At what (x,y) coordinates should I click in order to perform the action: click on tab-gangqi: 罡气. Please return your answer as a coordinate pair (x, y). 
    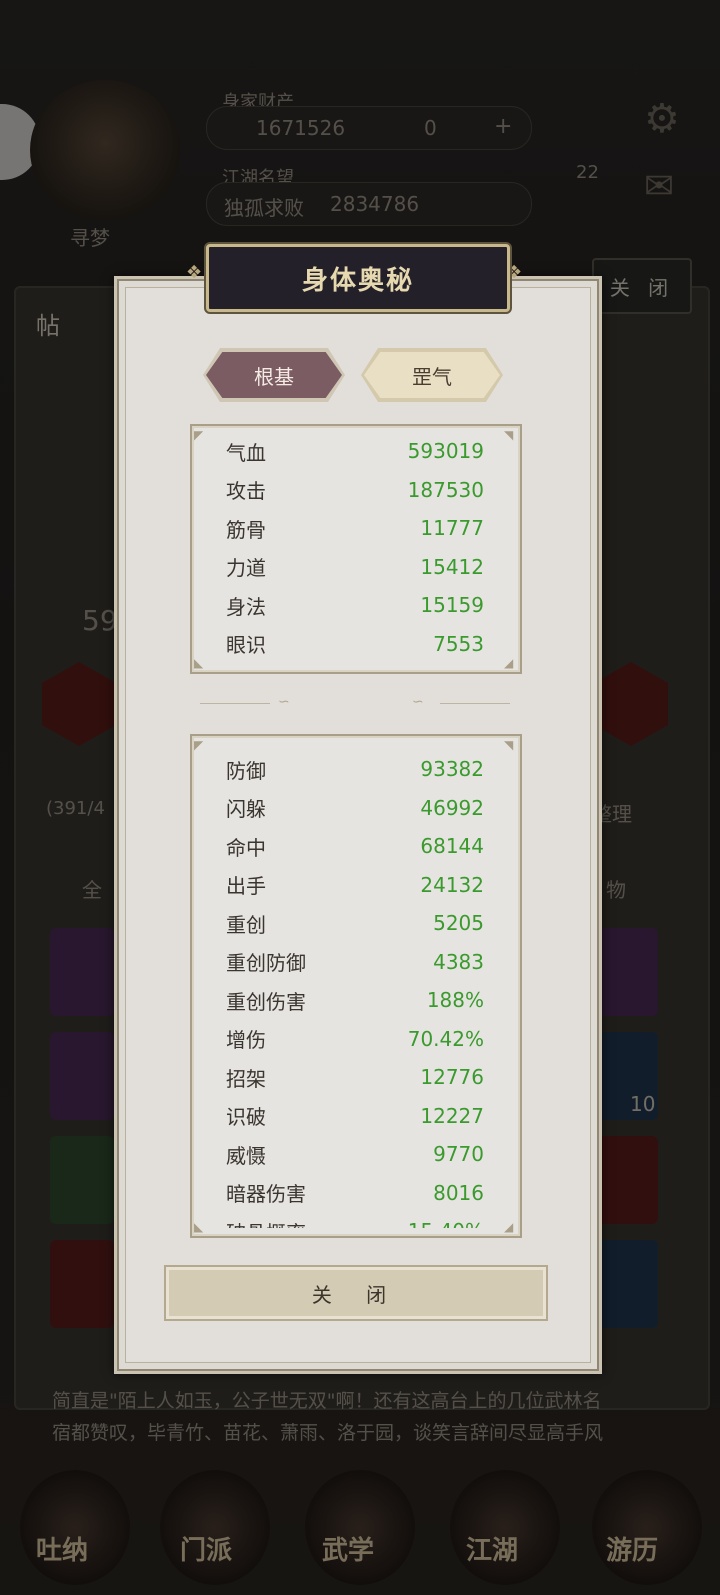
    Looking at the image, I should click on (432, 375).